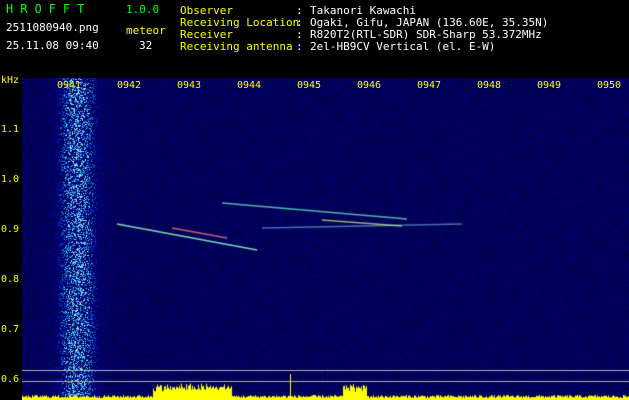 The height and width of the screenshot is (400, 629). I want to click on y-tick-label: 0.9, so click(10, 229).